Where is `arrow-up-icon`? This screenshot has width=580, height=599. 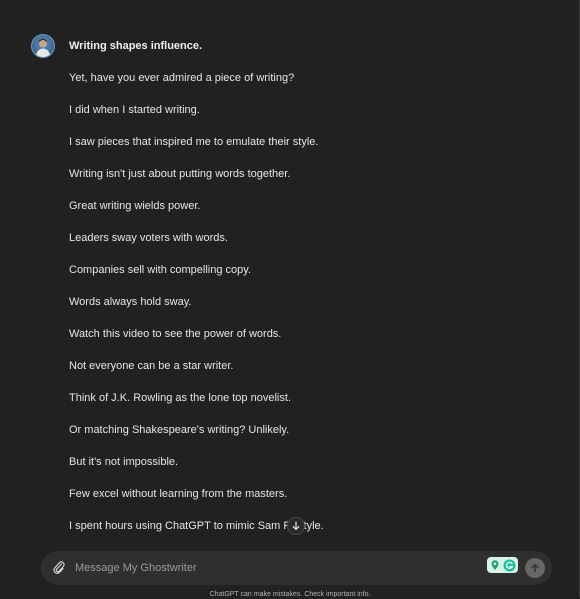 arrow-up-icon is located at coordinates (535, 568).